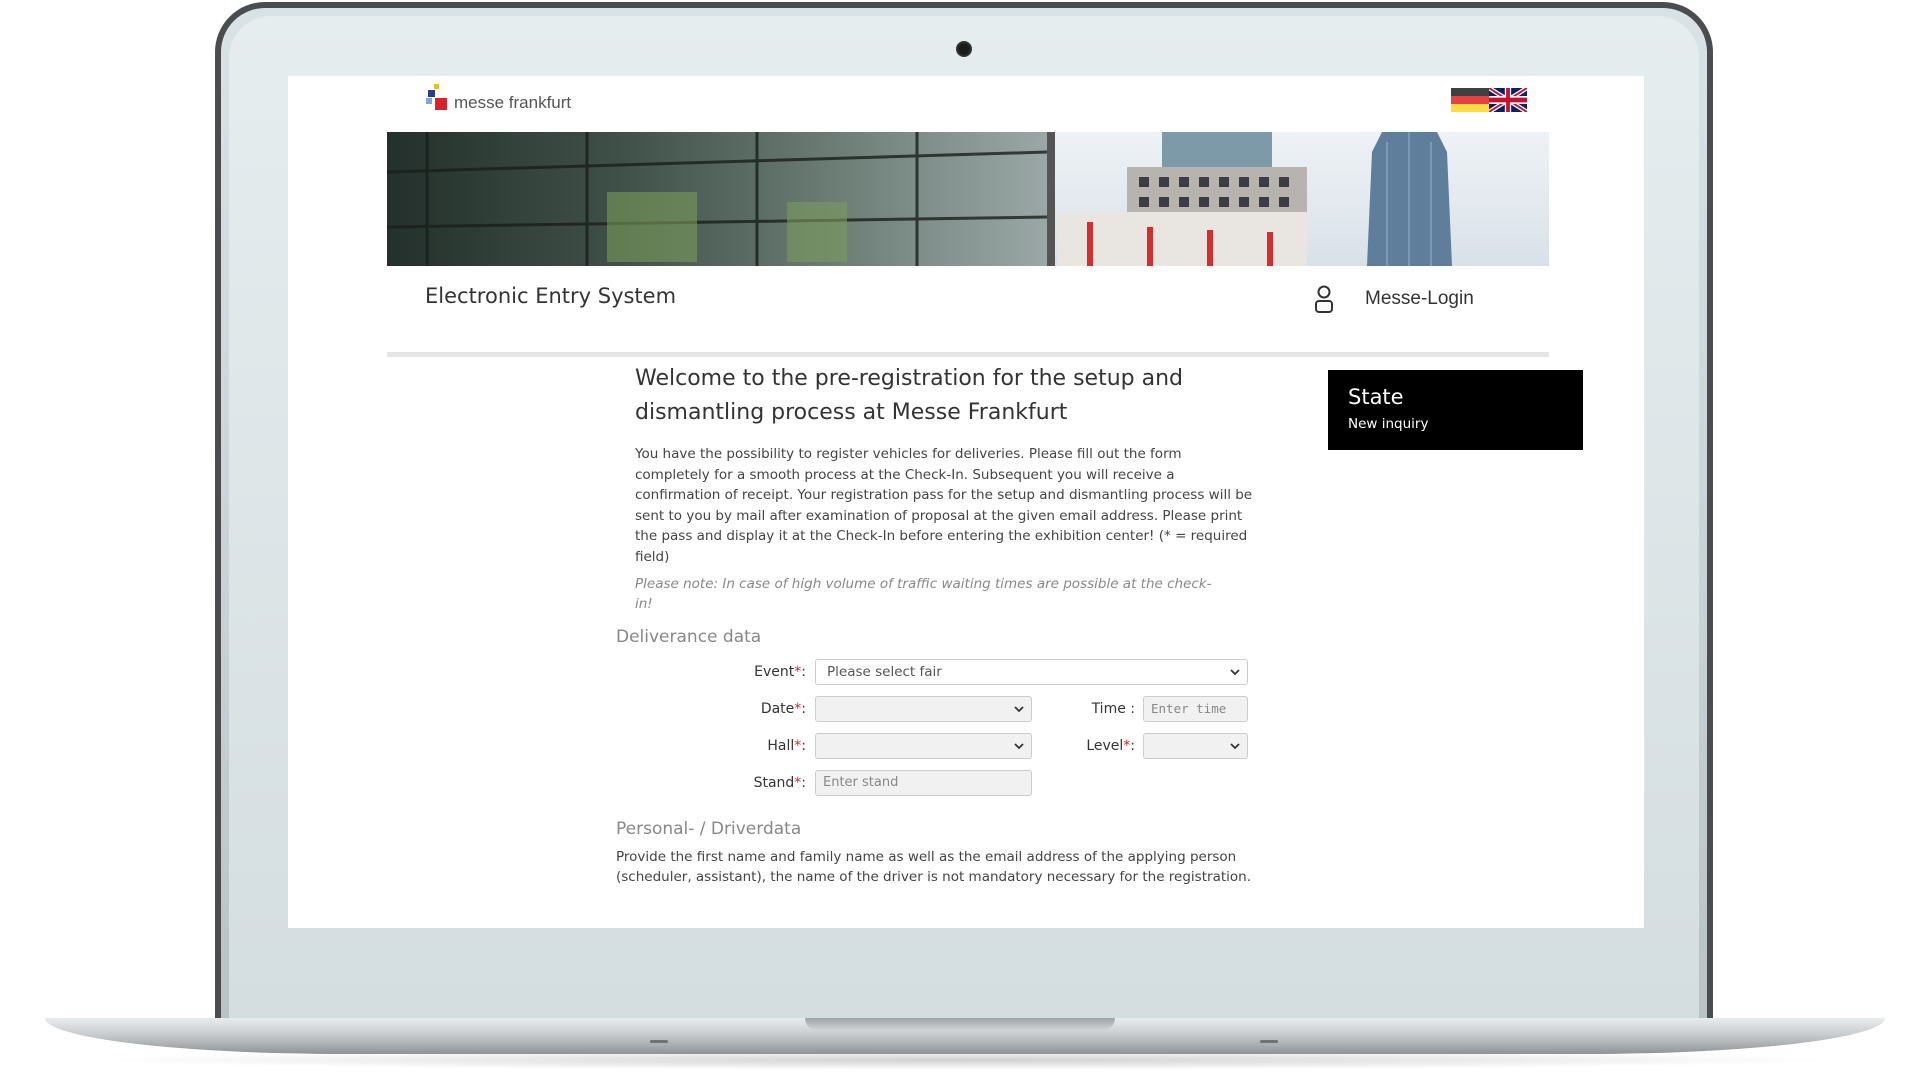  What do you see at coordinates (1113, 708) in the screenshot?
I see `time-label: Time :` at bounding box center [1113, 708].